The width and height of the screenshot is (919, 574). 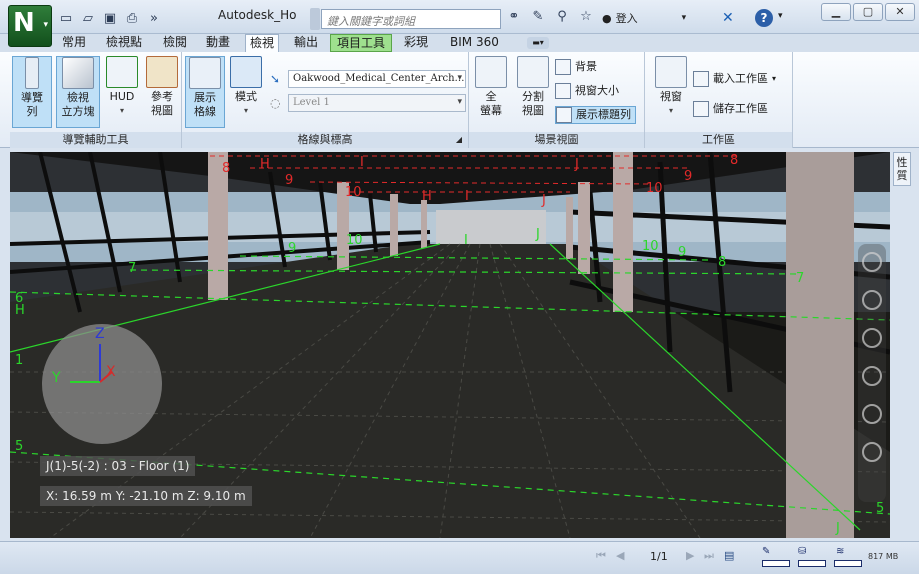 What do you see at coordinates (734, 79) in the screenshot?
I see `load-workspace-button: 載入工作區 ▾` at bounding box center [734, 79].